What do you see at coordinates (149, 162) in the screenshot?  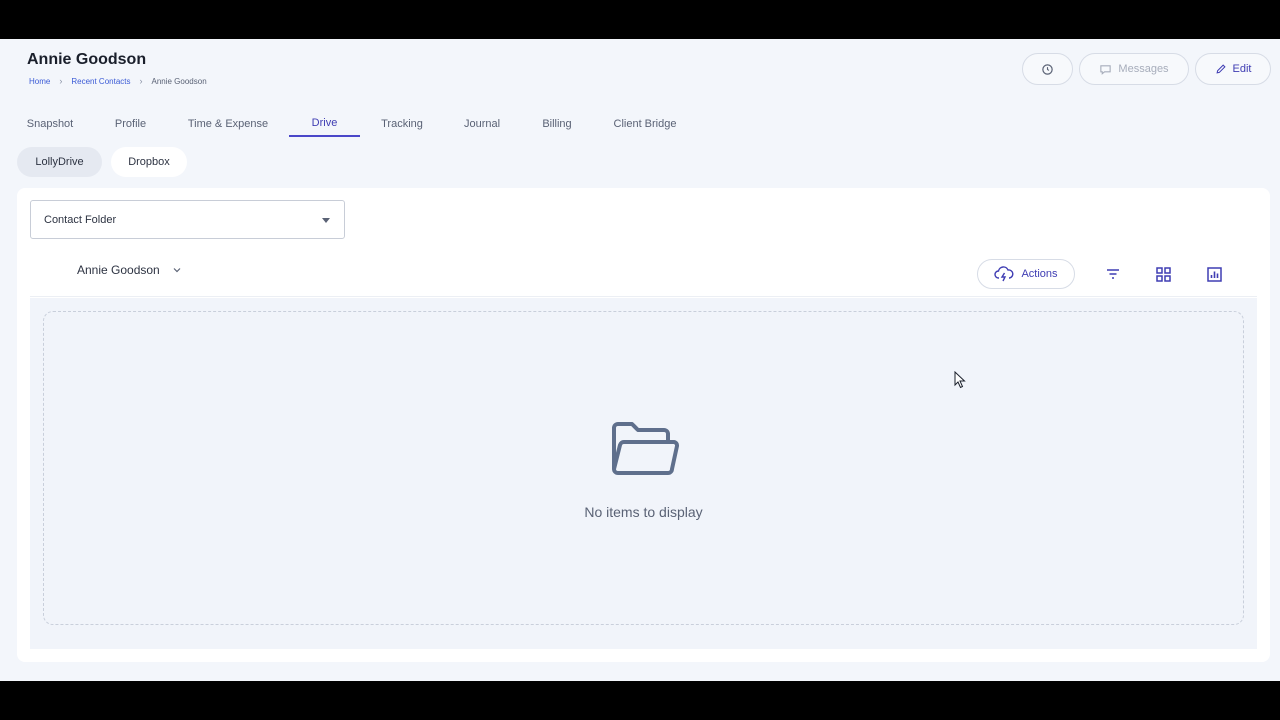 I see `dropbox-source-pill: Dropbox` at bounding box center [149, 162].